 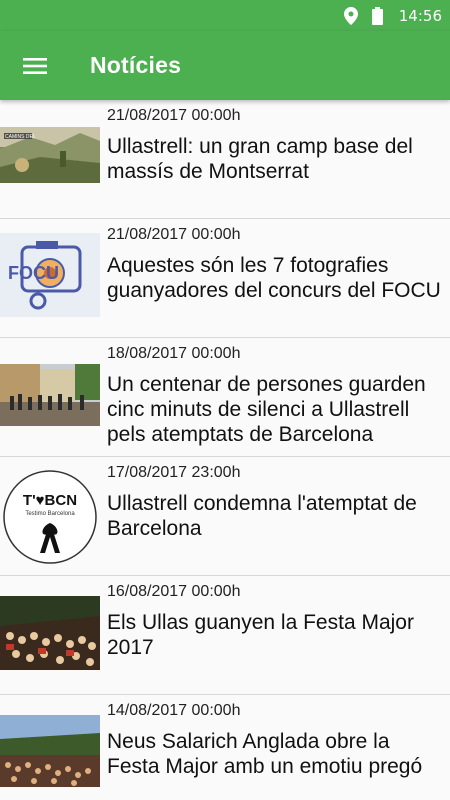 I want to click on tbcn-subtitle: Testimo Barcelona, so click(x=50, y=514).